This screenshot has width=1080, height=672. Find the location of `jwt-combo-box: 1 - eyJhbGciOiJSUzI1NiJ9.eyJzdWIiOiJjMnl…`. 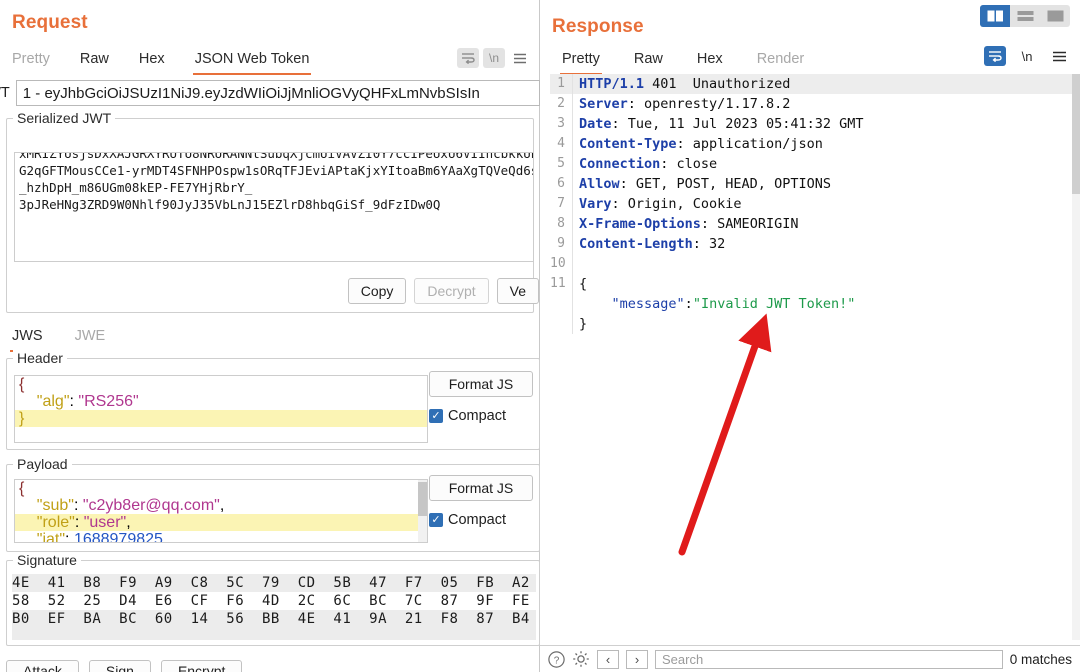

jwt-combo-box: 1 - eyJhbGciOiJSUzI1NiJ9.eyJzdWIiOiJjMnl… is located at coordinates (277, 93).